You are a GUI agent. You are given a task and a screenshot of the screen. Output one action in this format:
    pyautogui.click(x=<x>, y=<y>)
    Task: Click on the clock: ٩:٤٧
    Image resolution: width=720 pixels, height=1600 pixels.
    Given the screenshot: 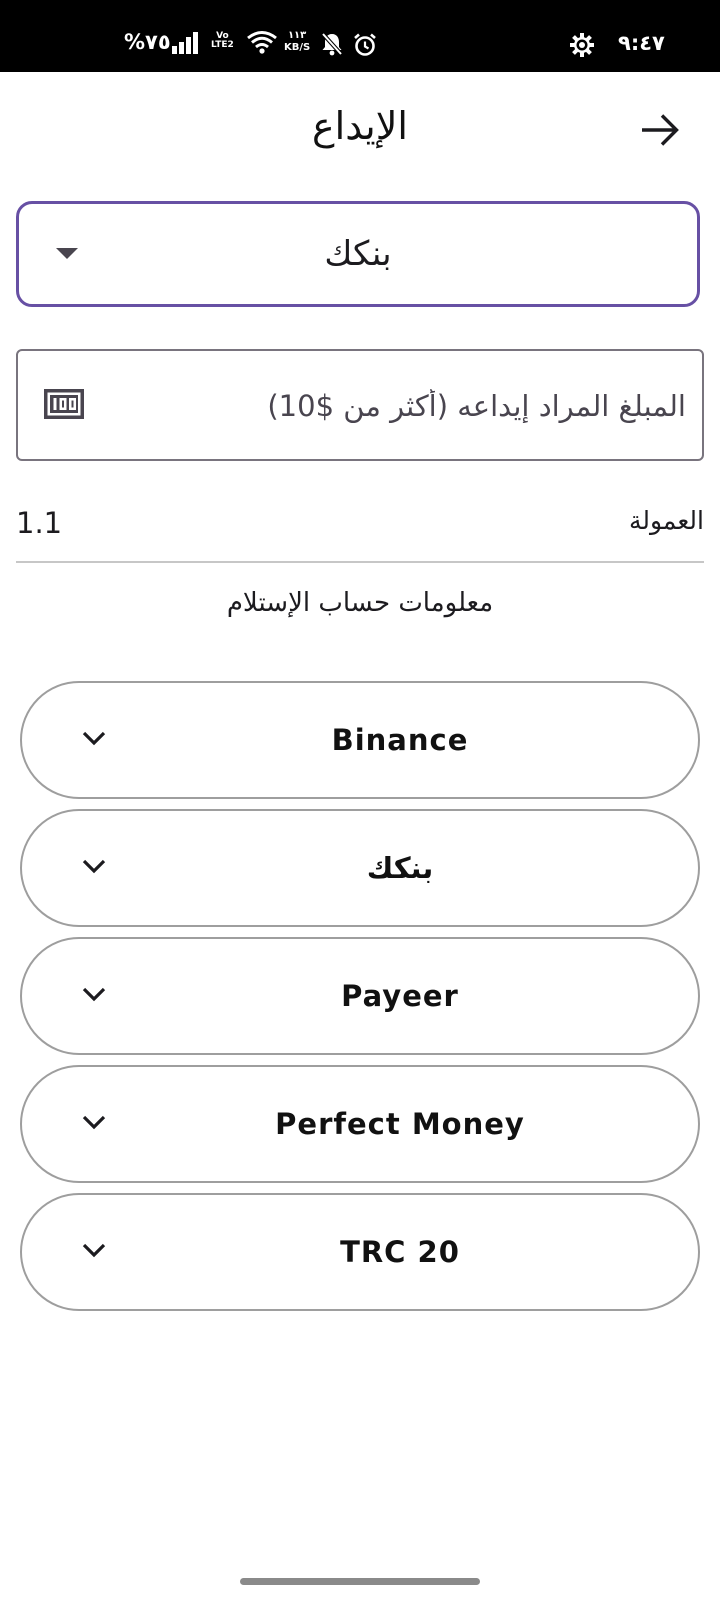 What is the action you would take?
    pyautogui.click(x=641, y=43)
    